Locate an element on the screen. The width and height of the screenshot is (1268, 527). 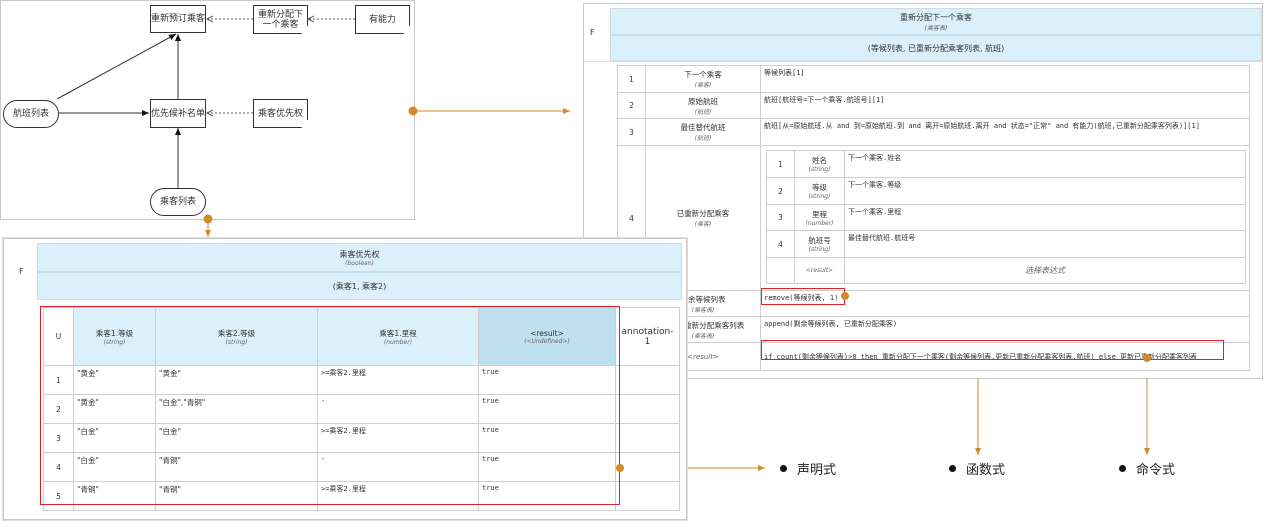
legend-label: 函数式 is located at coordinates (986, 470).